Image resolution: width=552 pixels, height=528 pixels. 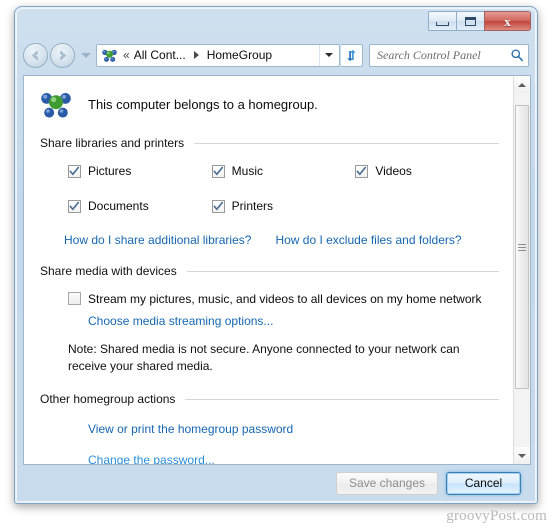 I want to click on scrollbar-thumb, so click(x=522, y=247).